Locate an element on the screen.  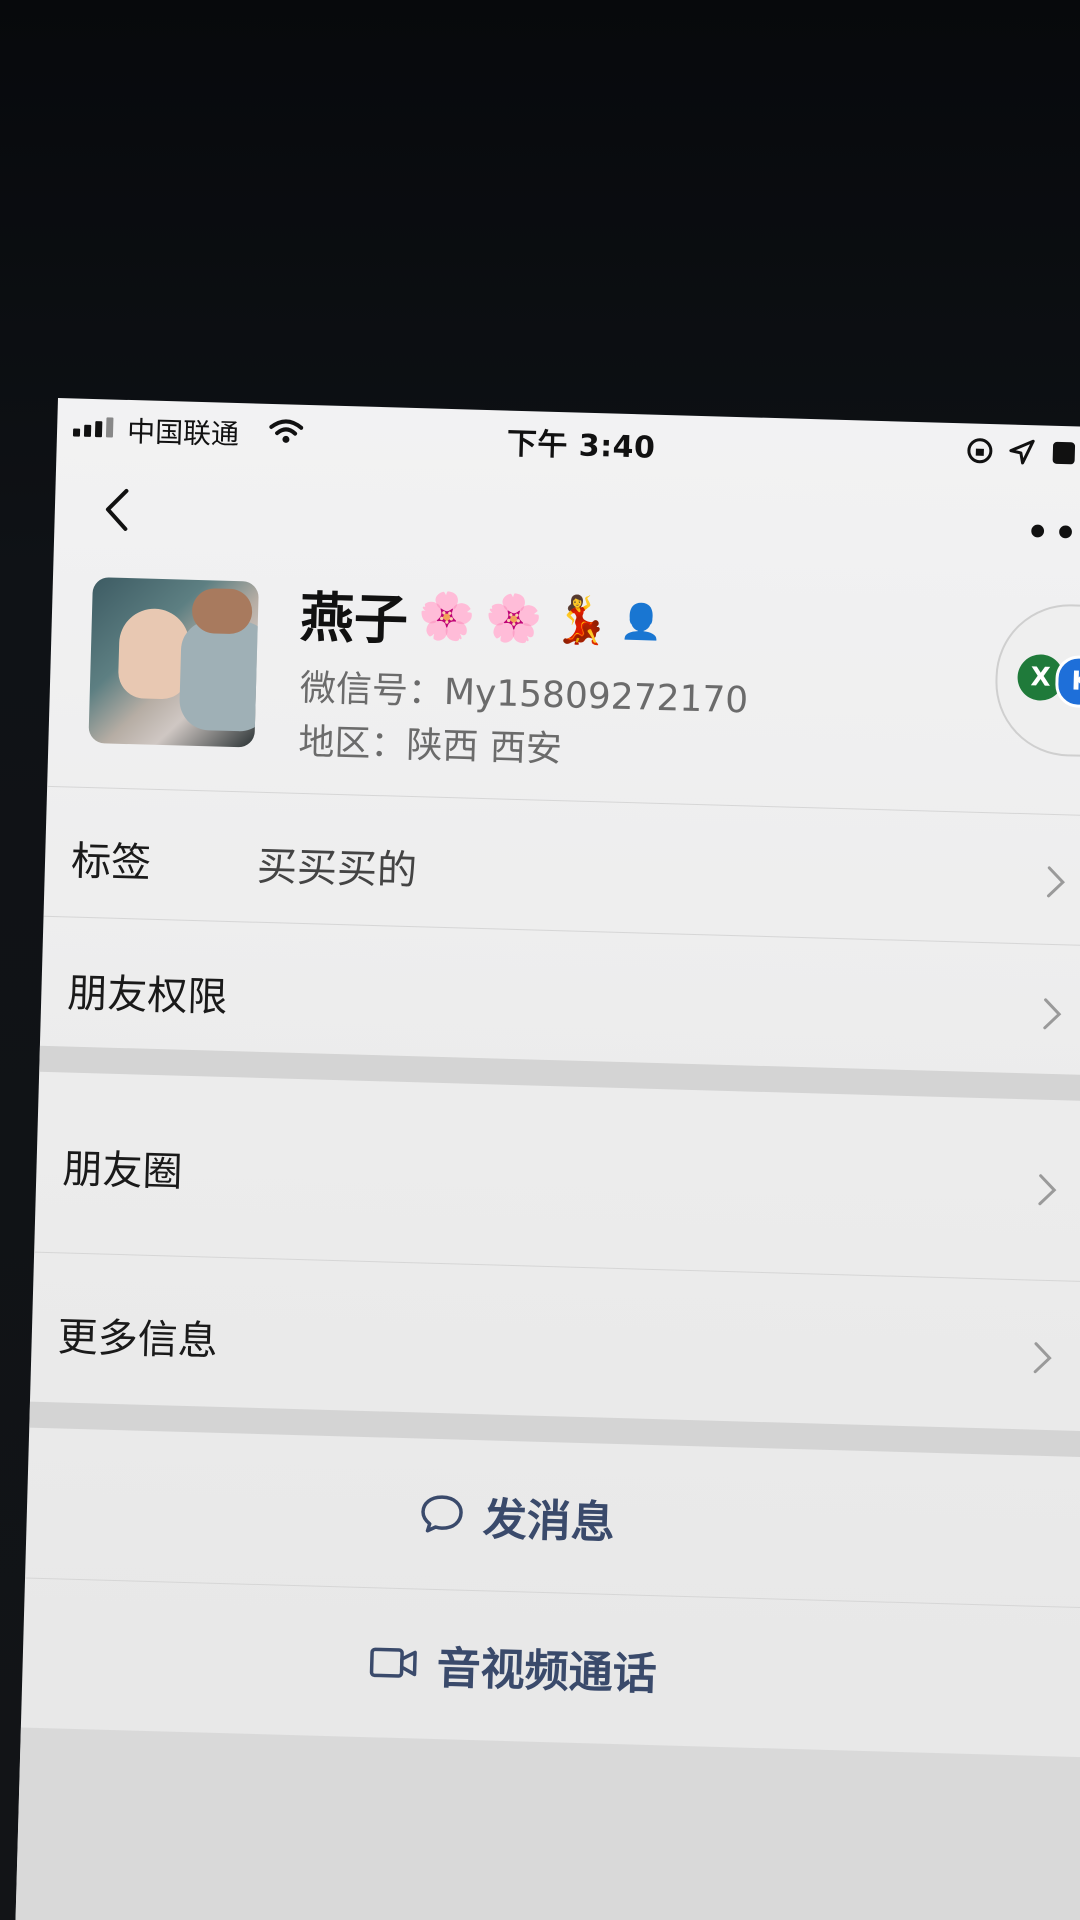
back-button is located at coordinates (117, 510).